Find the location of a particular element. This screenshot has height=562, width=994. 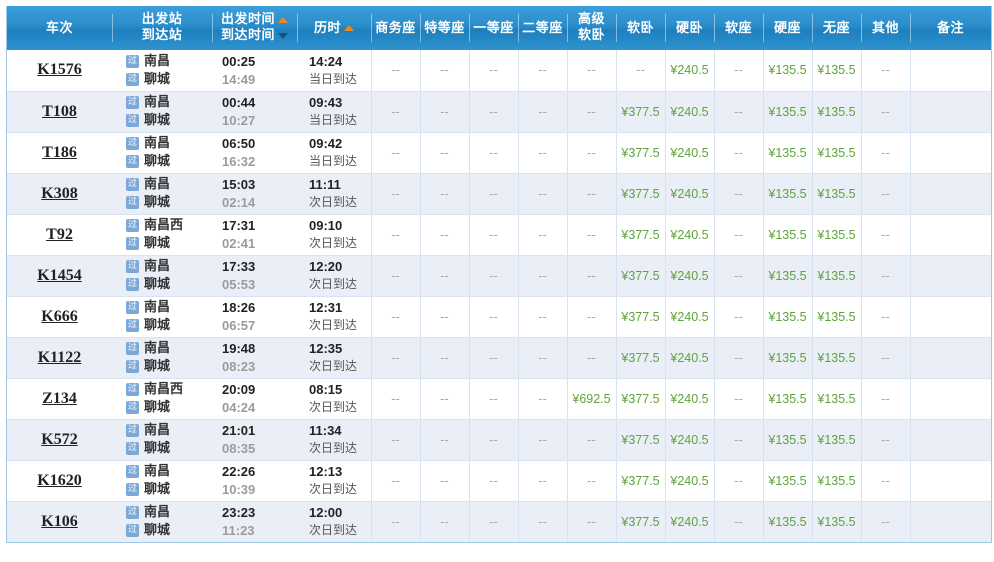

column-header-train-code: 车次 is located at coordinates (59, 28).